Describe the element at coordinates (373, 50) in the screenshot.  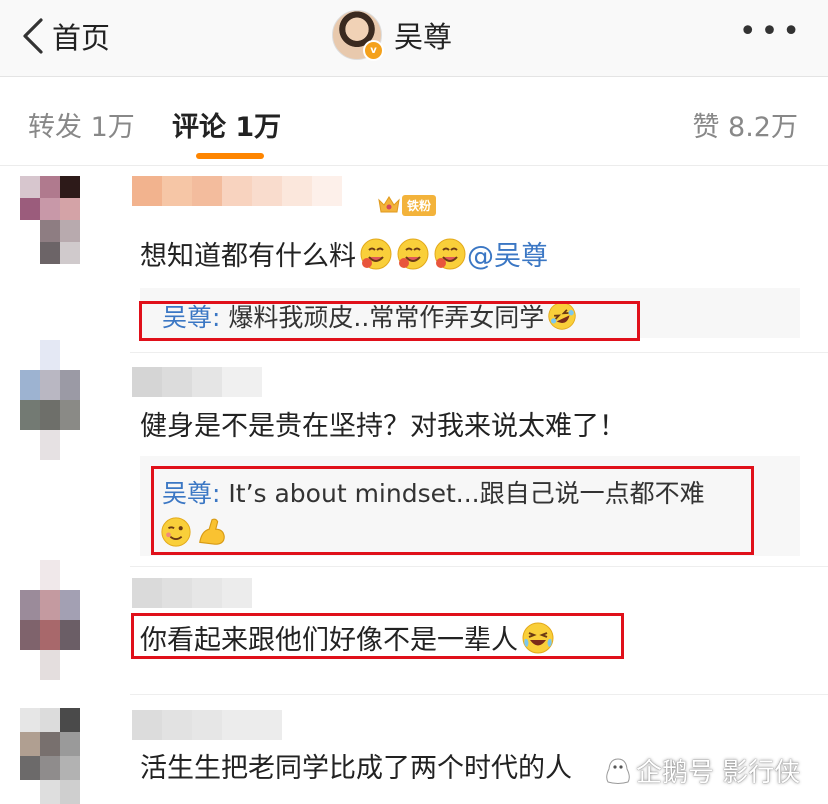
I see `verified-badge-icon: v` at that location.